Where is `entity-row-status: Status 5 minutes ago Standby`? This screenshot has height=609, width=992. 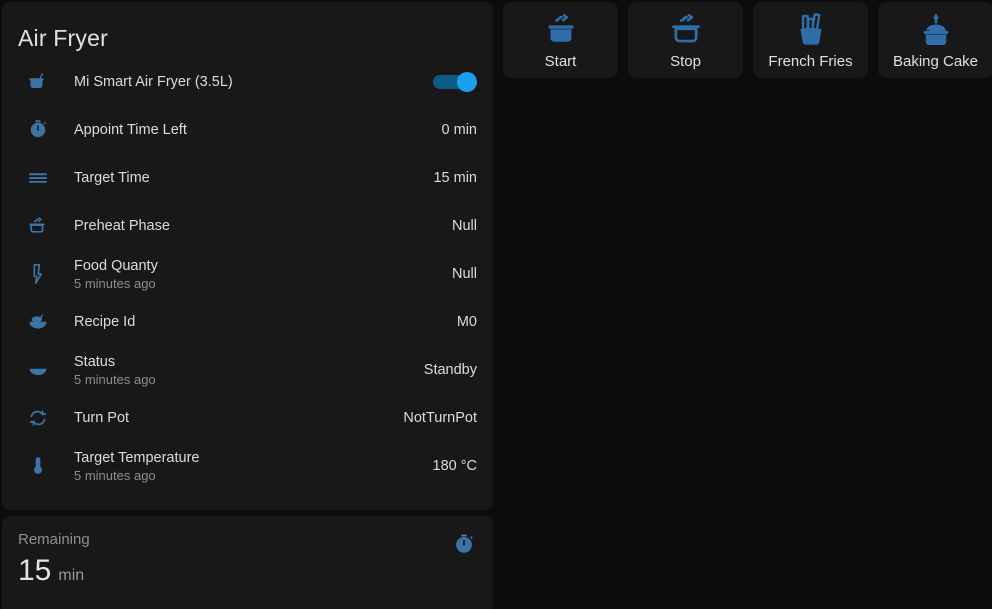
entity-row-status: Status 5 minutes ago Standby is located at coordinates (247, 370).